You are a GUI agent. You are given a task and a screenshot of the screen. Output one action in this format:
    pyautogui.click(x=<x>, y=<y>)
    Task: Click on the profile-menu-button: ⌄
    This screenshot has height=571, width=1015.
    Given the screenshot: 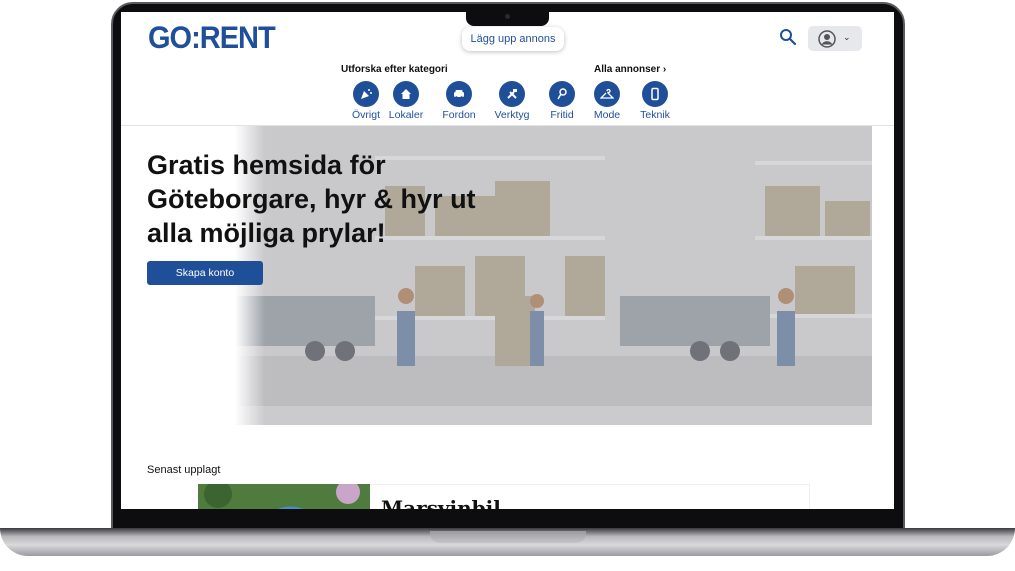 What is the action you would take?
    pyautogui.click(x=835, y=38)
    